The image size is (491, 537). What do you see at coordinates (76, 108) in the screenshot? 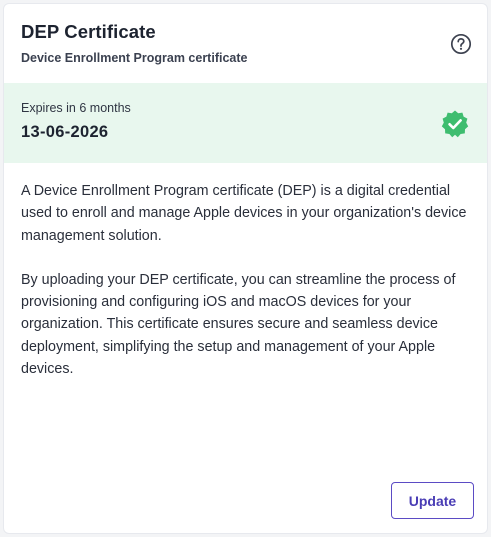
I see `expiry-label: Expires in 6 months` at bounding box center [76, 108].